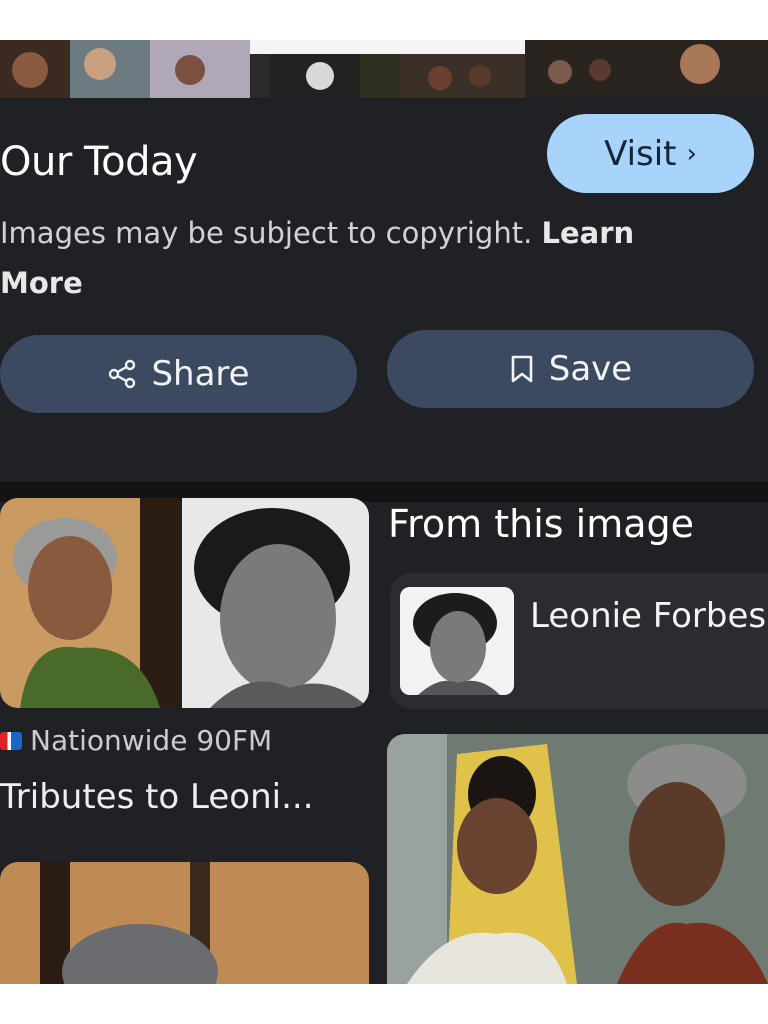 This screenshot has width=768, height=1024. What do you see at coordinates (99, 162) in the screenshot?
I see `source-title: Our Today` at bounding box center [99, 162].